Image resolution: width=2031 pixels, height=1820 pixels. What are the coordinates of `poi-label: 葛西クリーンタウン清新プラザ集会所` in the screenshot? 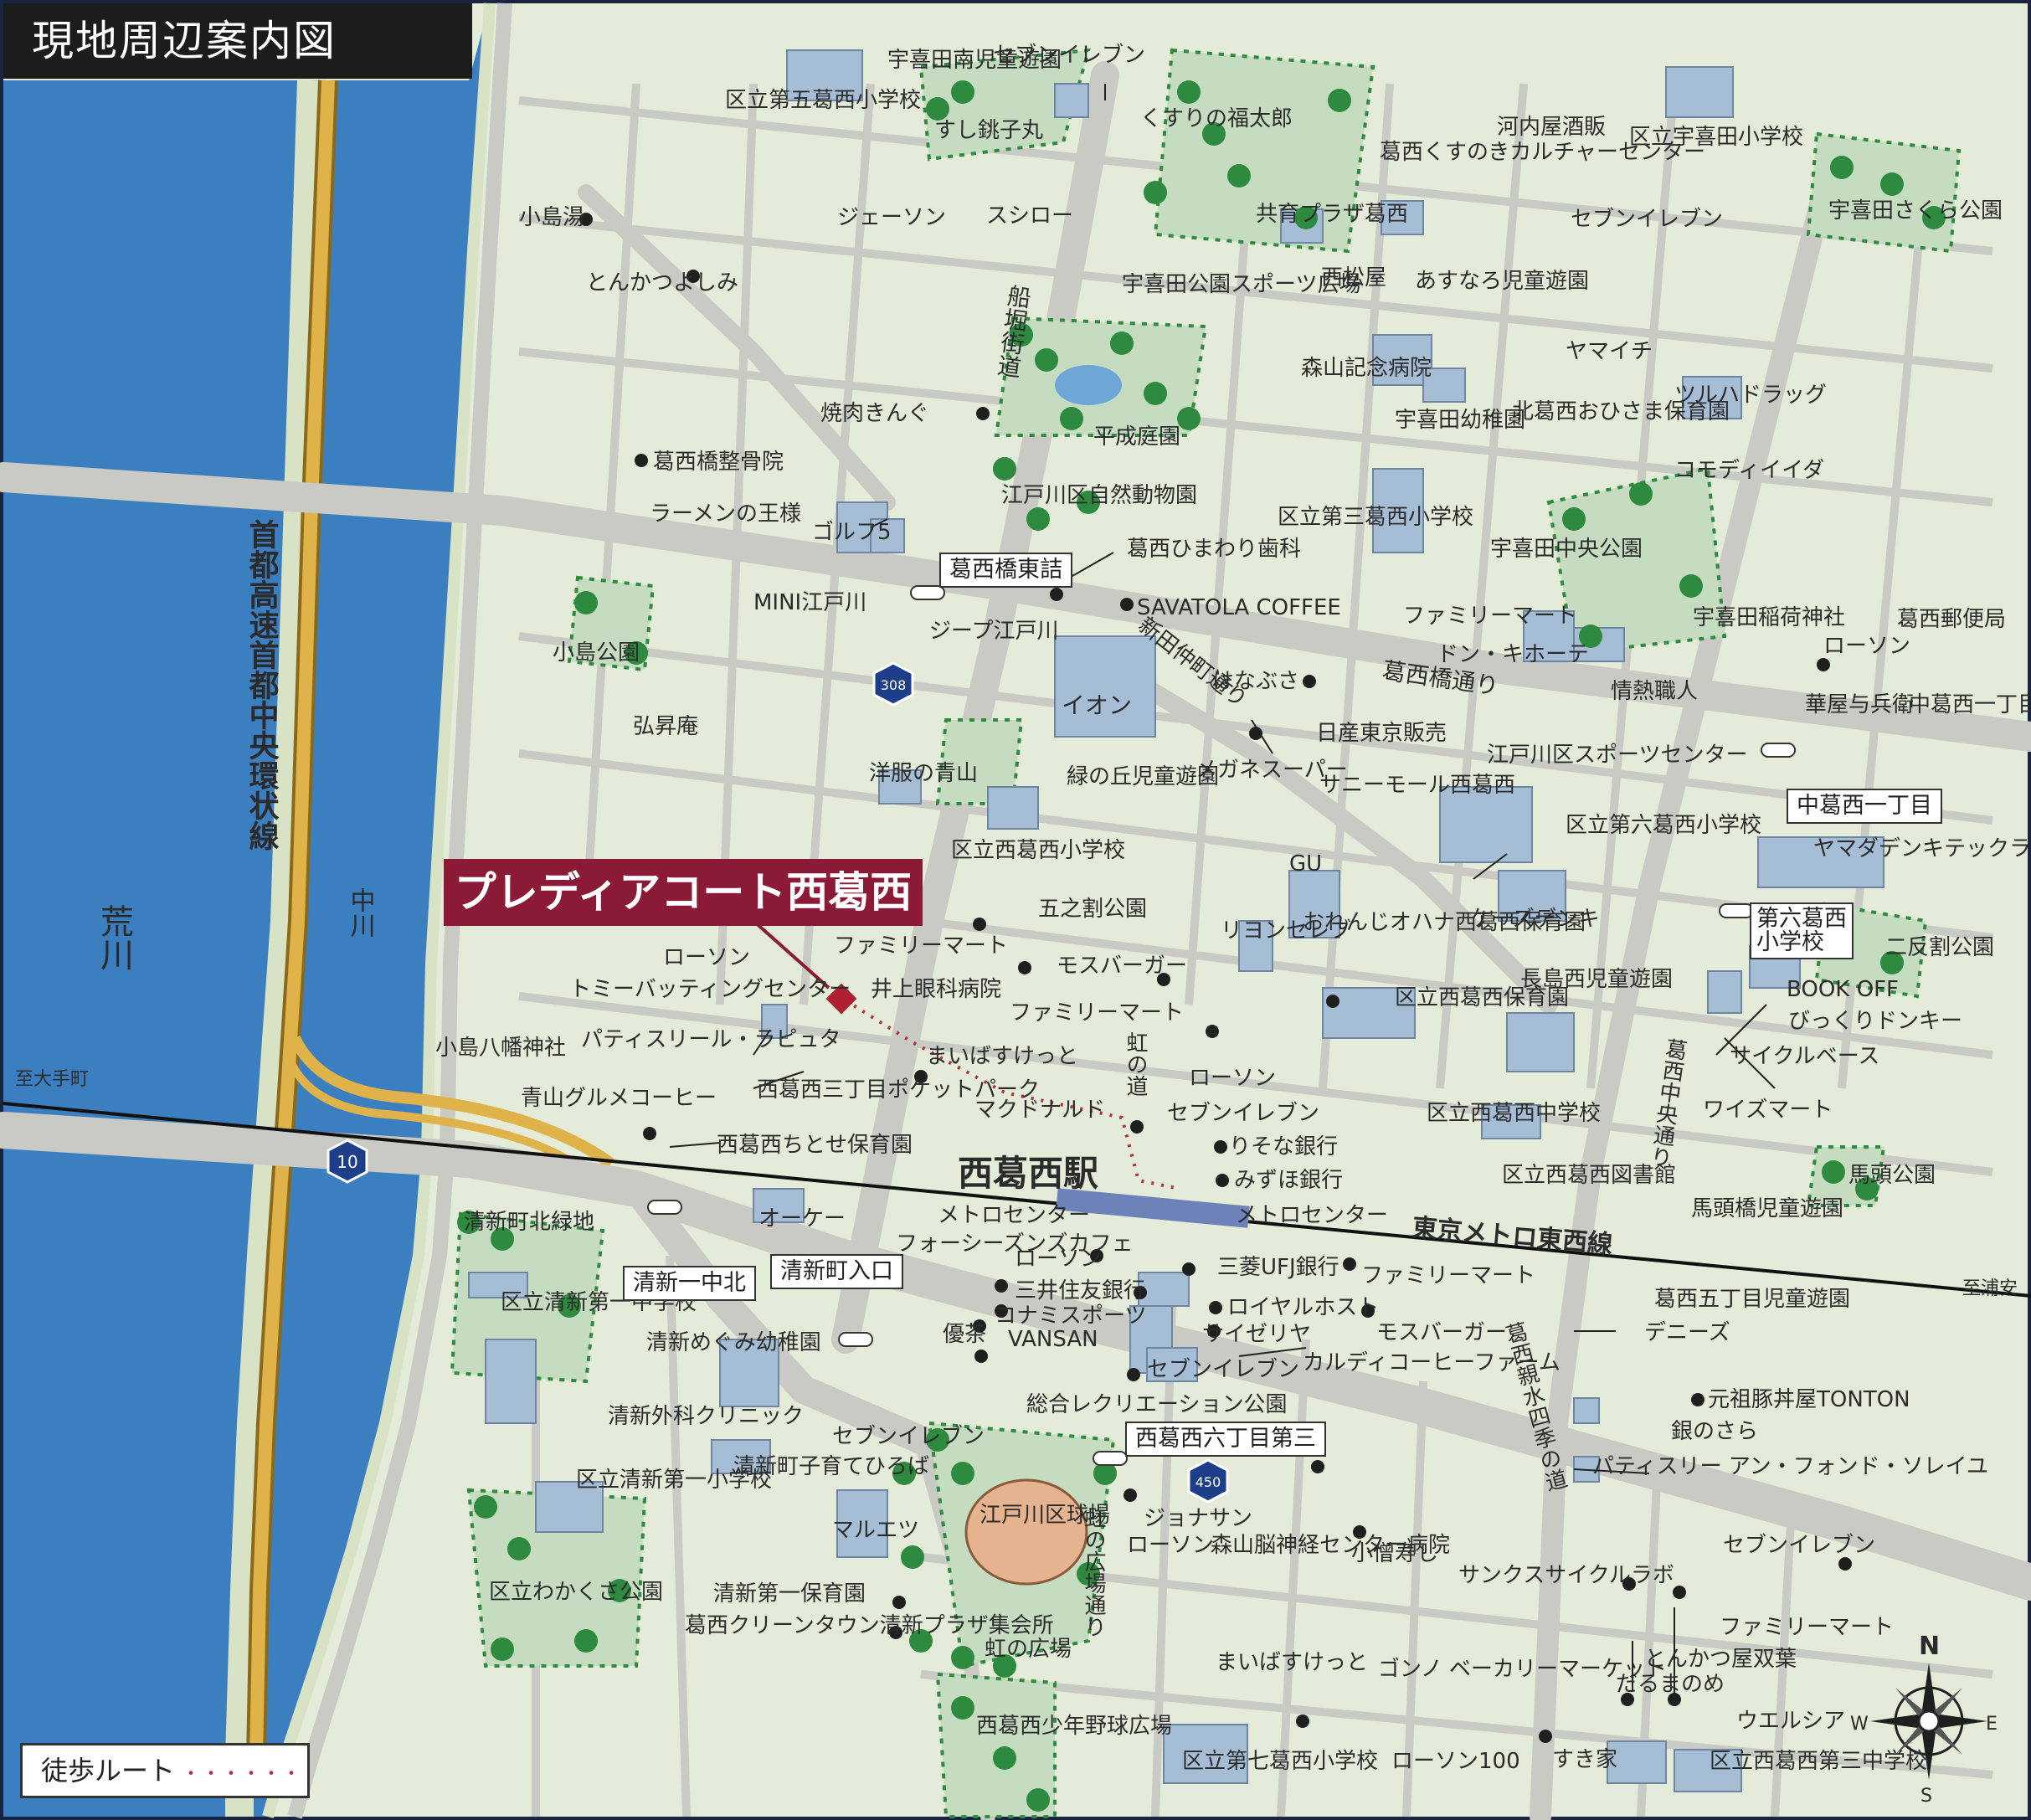 It's located at (869, 1625).